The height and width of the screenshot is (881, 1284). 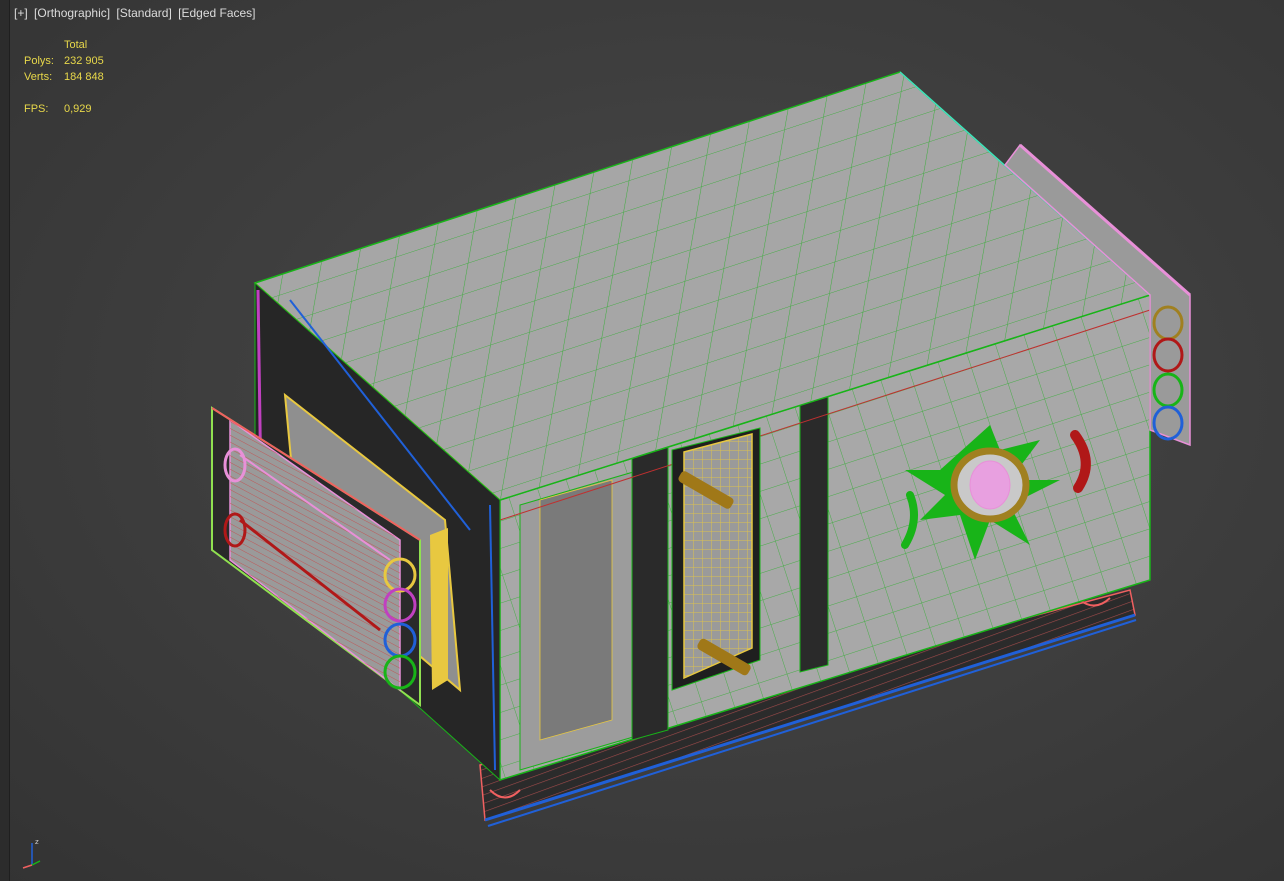 What do you see at coordinates (716, 559) in the screenshot?
I see `filter-access-panel` at bounding box center [716, 559].